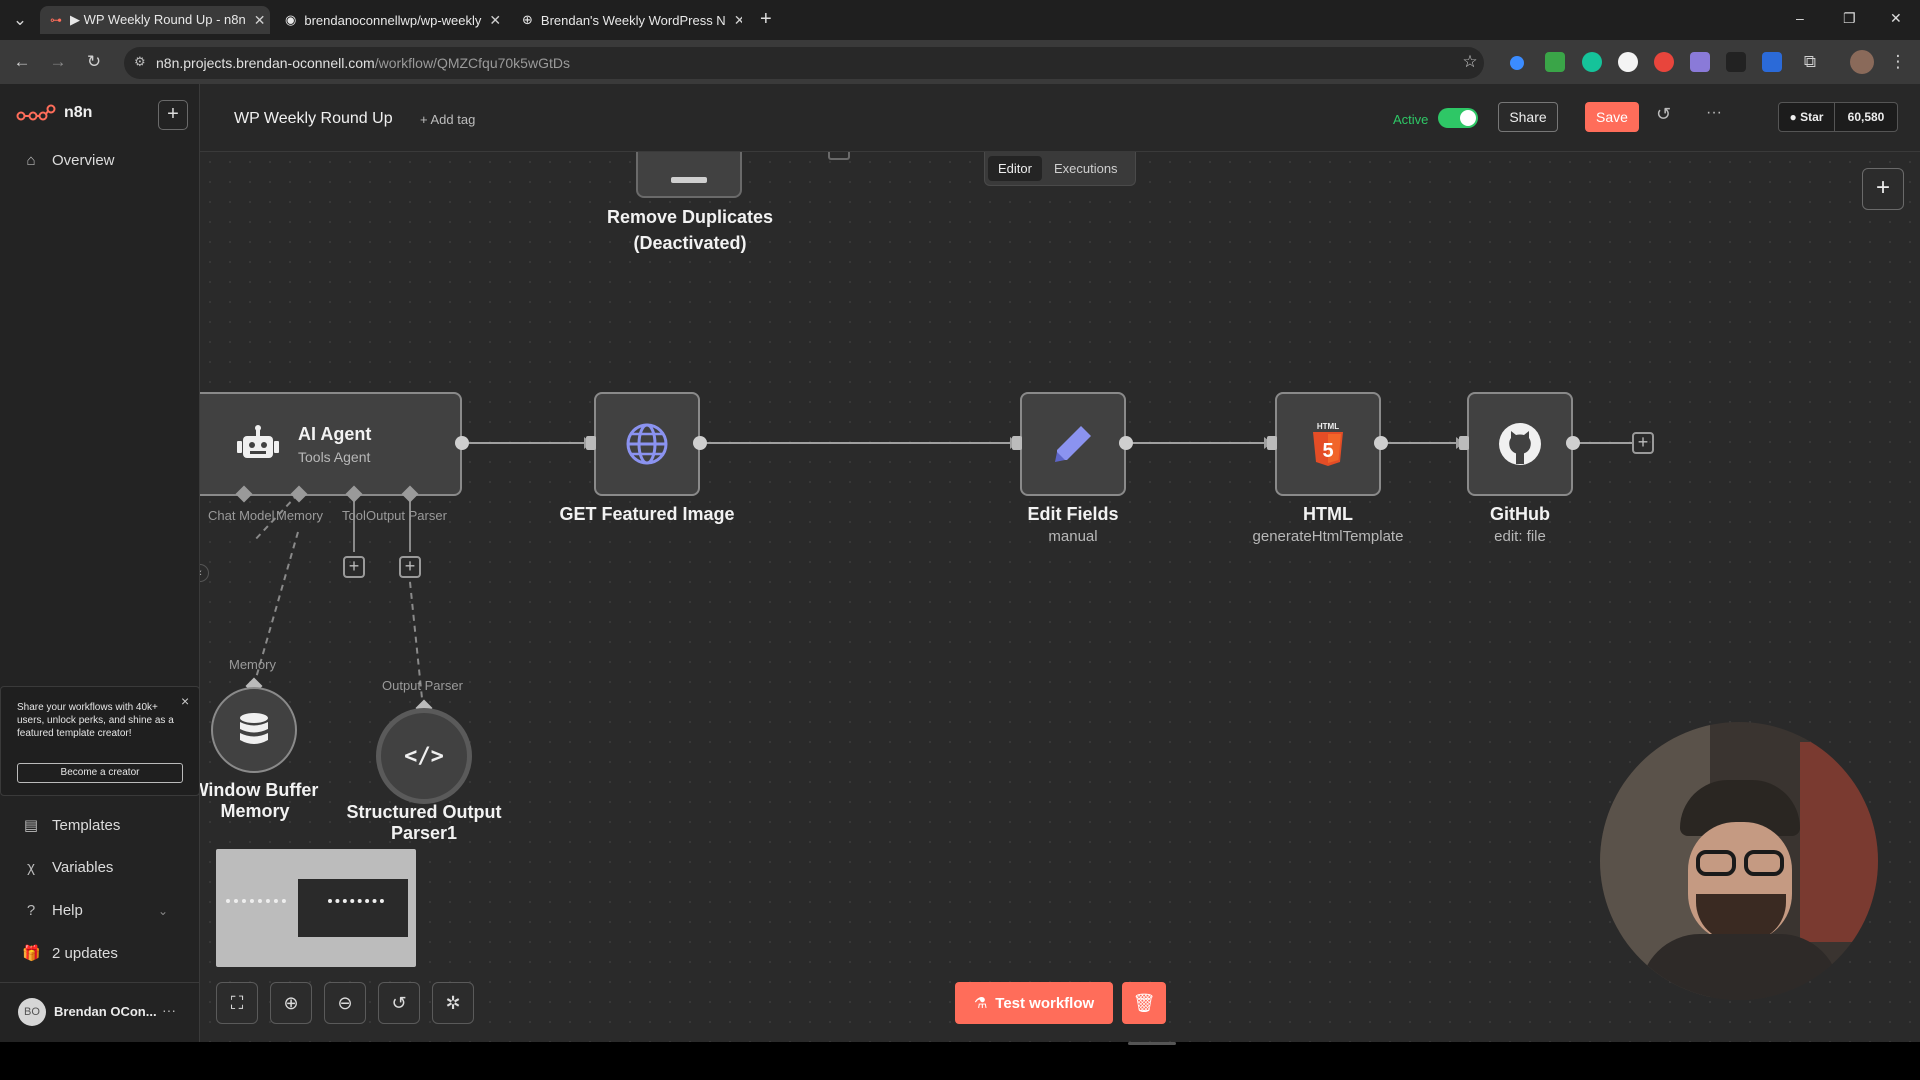 Image resolution: width=1920 pixels, height=1080 pixels. What do you see at coordinates (100, 773) in the screenshot?
I see `become-creator-button: Become a creator` at bounding box center [100, 773].